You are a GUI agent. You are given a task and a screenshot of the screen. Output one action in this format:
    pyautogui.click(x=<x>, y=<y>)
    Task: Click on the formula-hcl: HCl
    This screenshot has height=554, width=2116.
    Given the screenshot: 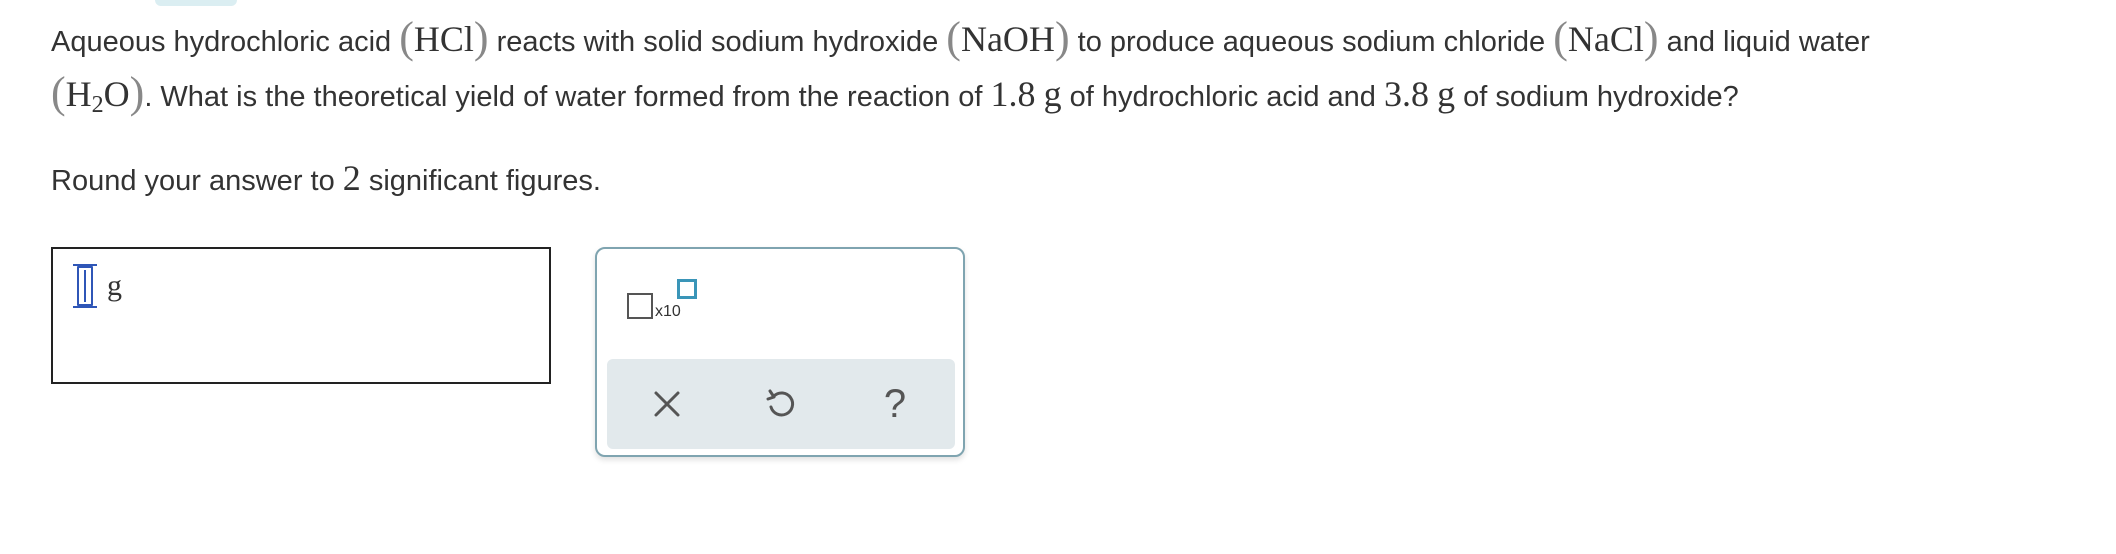 What is the action you would take?
    pyautogui.click(x=443, y=39)
    